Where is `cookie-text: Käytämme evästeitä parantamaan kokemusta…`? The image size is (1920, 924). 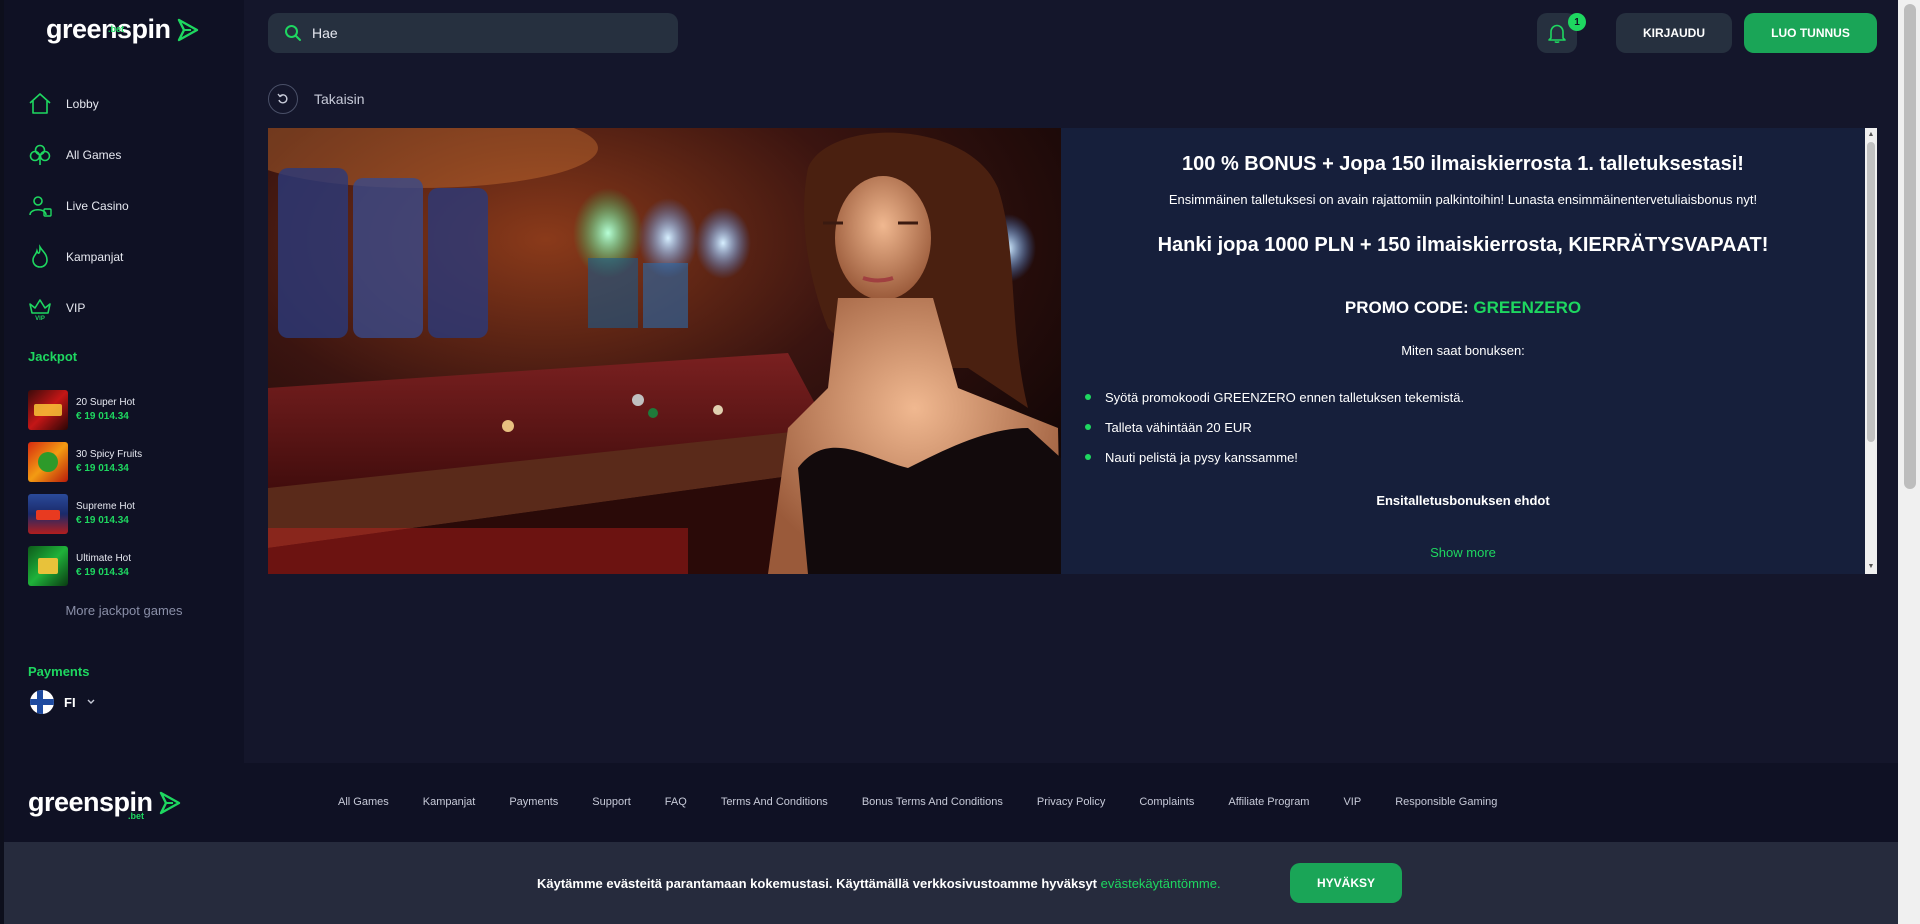
cookie-text: Käytämme evästeitä parantamaan kokemusta… is located at coordinates (819, 883).